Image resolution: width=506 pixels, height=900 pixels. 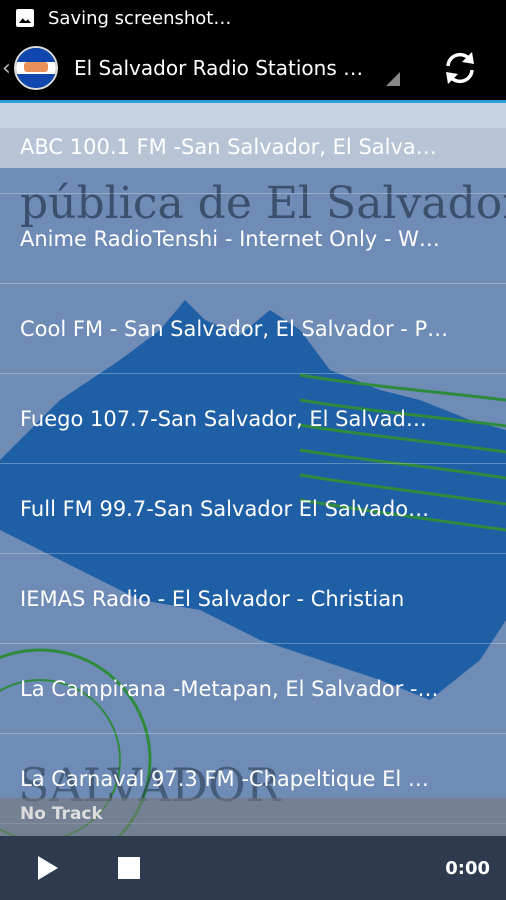 What do you see at coordinates (393, 79) in the screenshot?
I see `dropdown-indicator-icon` at bounding box center [393, 79].